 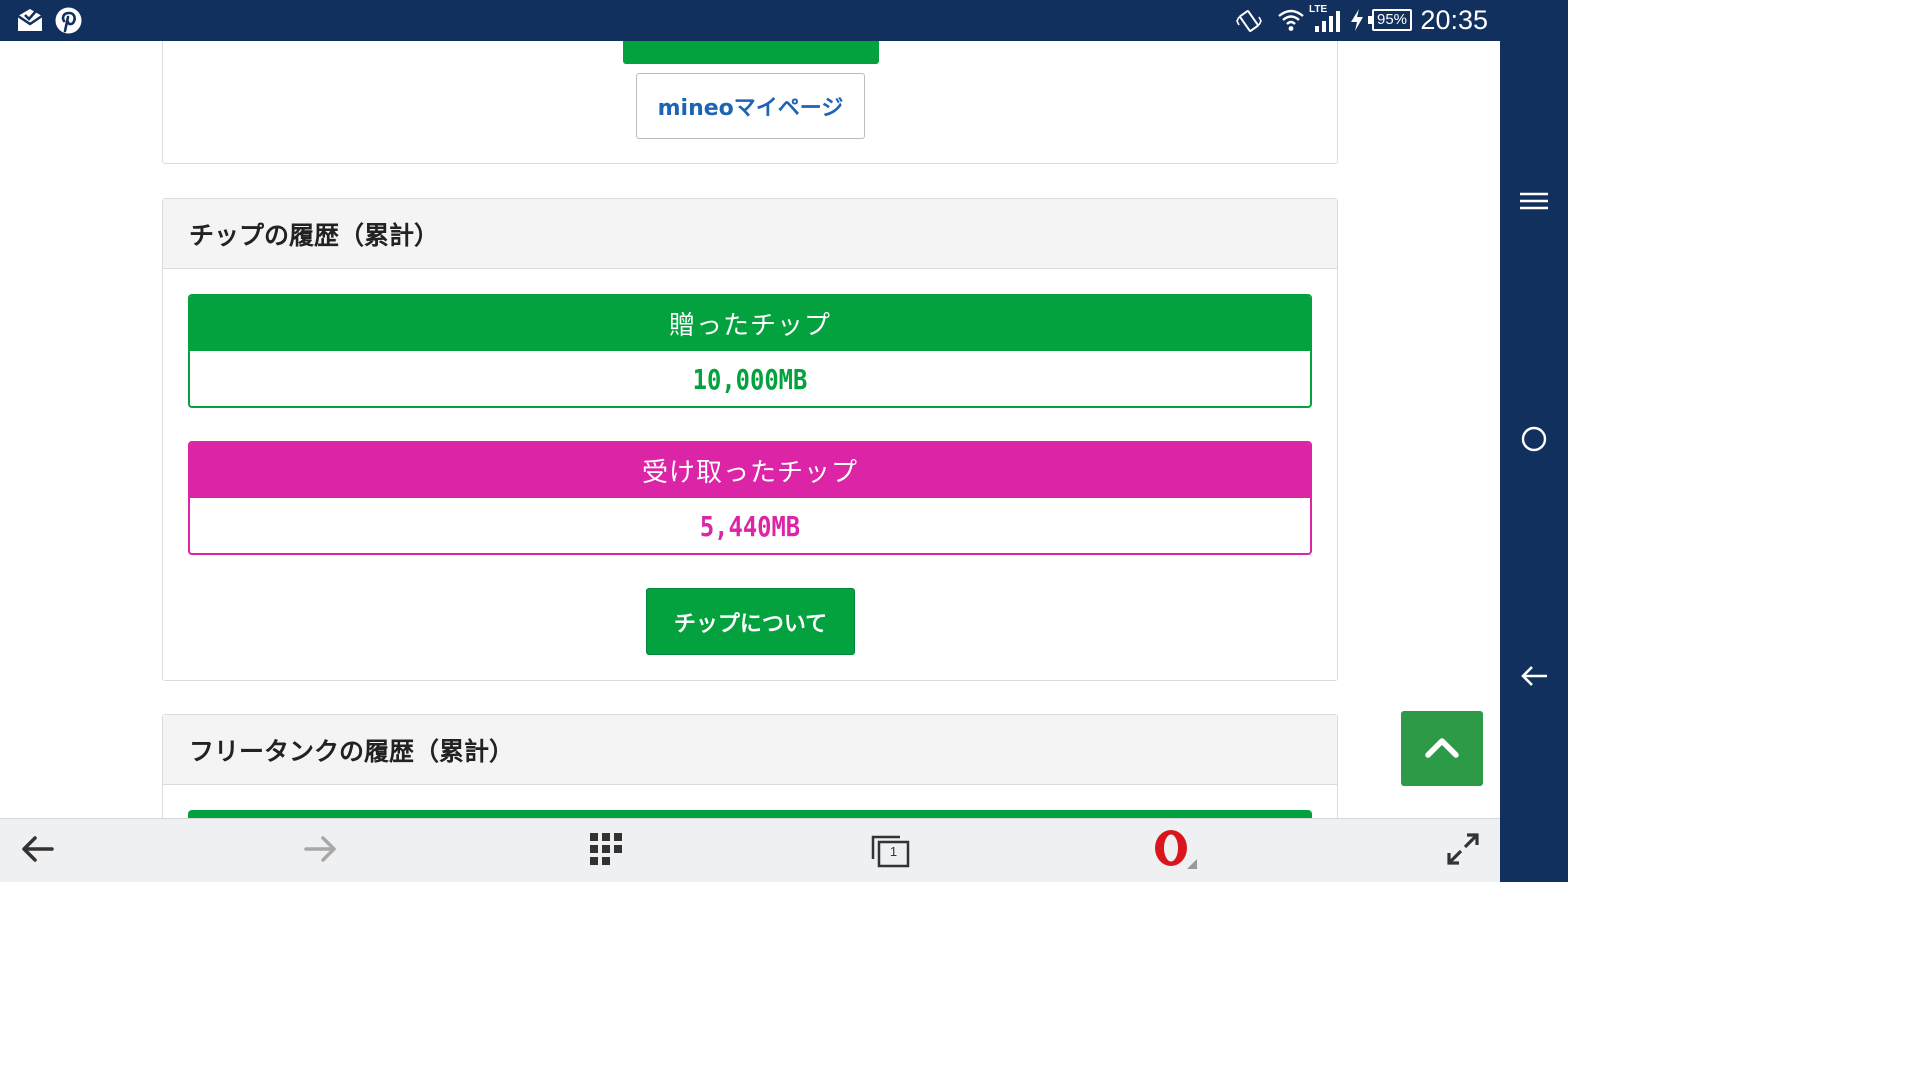 I want to click on about-tips-button: チップについて, so click(x=750, y=621).